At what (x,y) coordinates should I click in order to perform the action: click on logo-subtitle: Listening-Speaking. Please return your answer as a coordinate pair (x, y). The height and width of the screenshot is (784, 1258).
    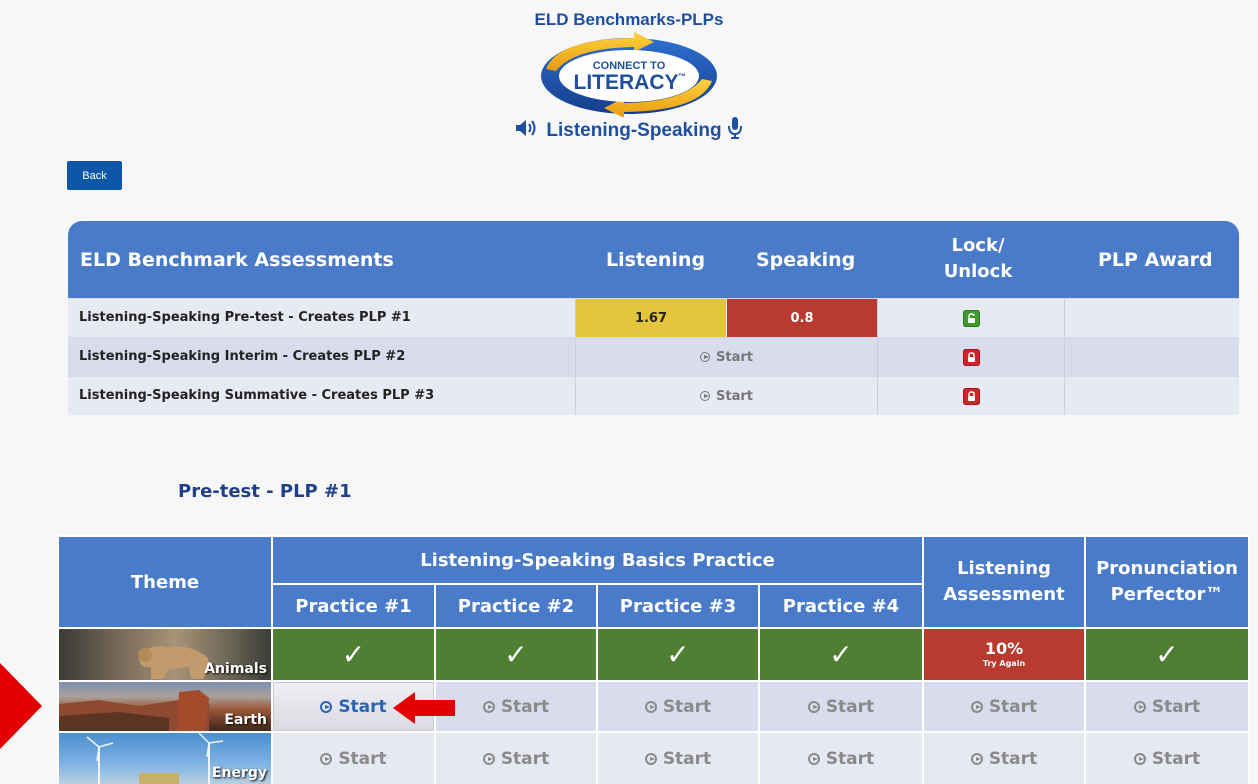
    Looking at the image, I should click on (629, 131).